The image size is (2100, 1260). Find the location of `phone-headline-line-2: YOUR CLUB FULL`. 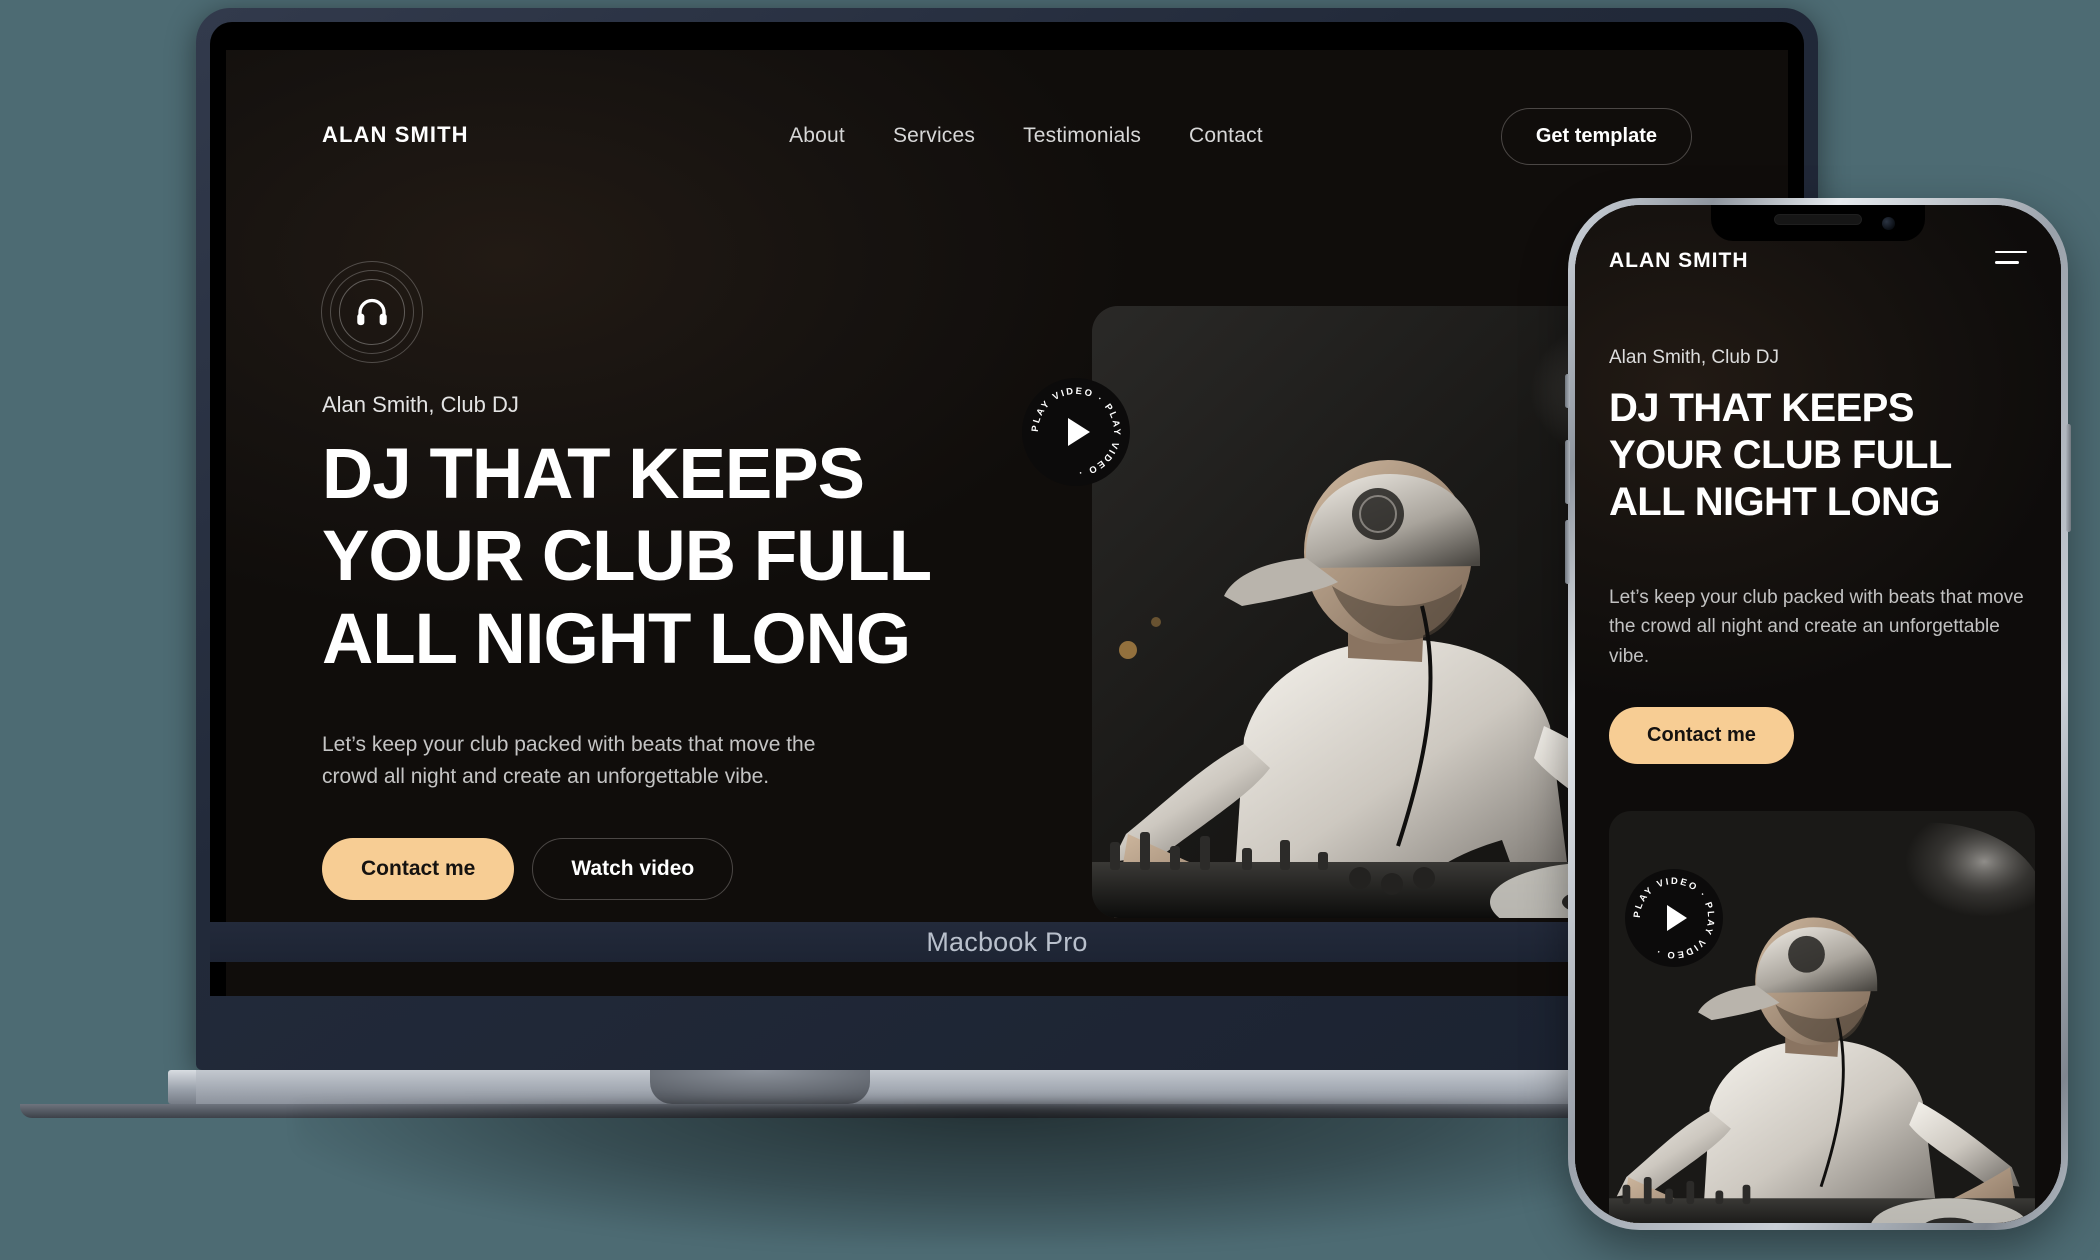

phone-headline-line-2: YOUR CLUB FULL is located at coordinates (1780, 455).